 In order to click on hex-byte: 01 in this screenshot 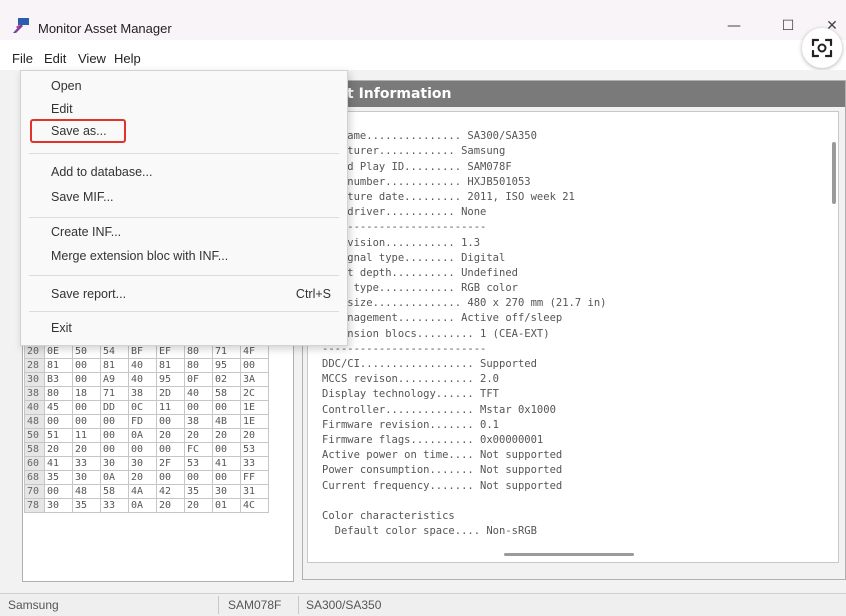, I will do `click(226, 505)`.